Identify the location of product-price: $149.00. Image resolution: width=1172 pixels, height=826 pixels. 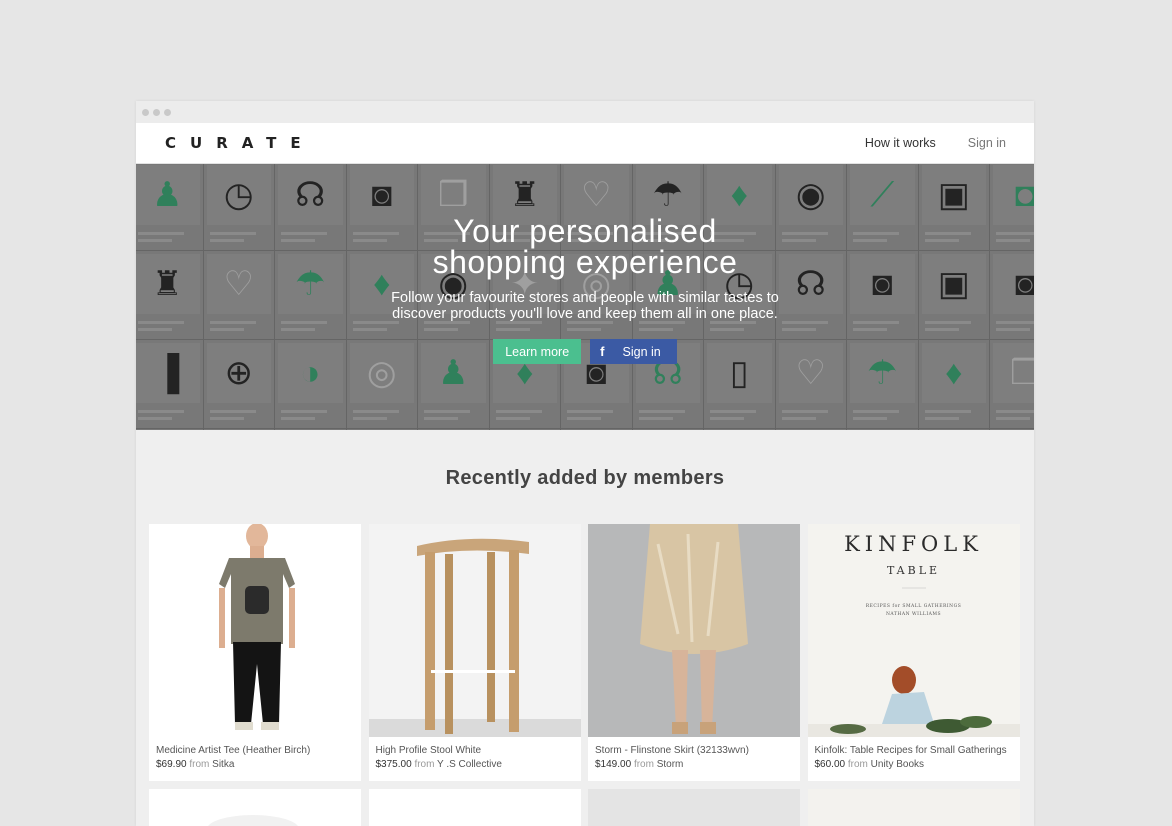
(613, 764).